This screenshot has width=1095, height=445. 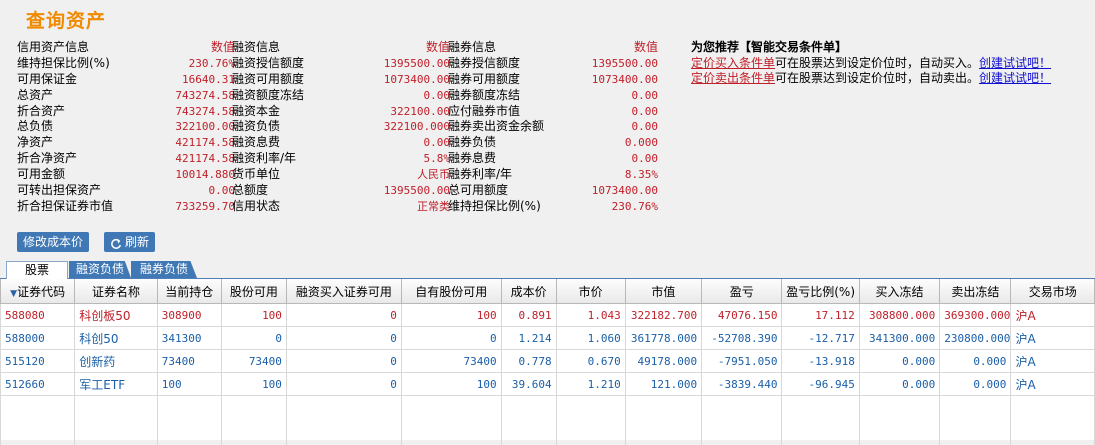 I want to click on info-label: 信用状态, so click(x=256, y=207).